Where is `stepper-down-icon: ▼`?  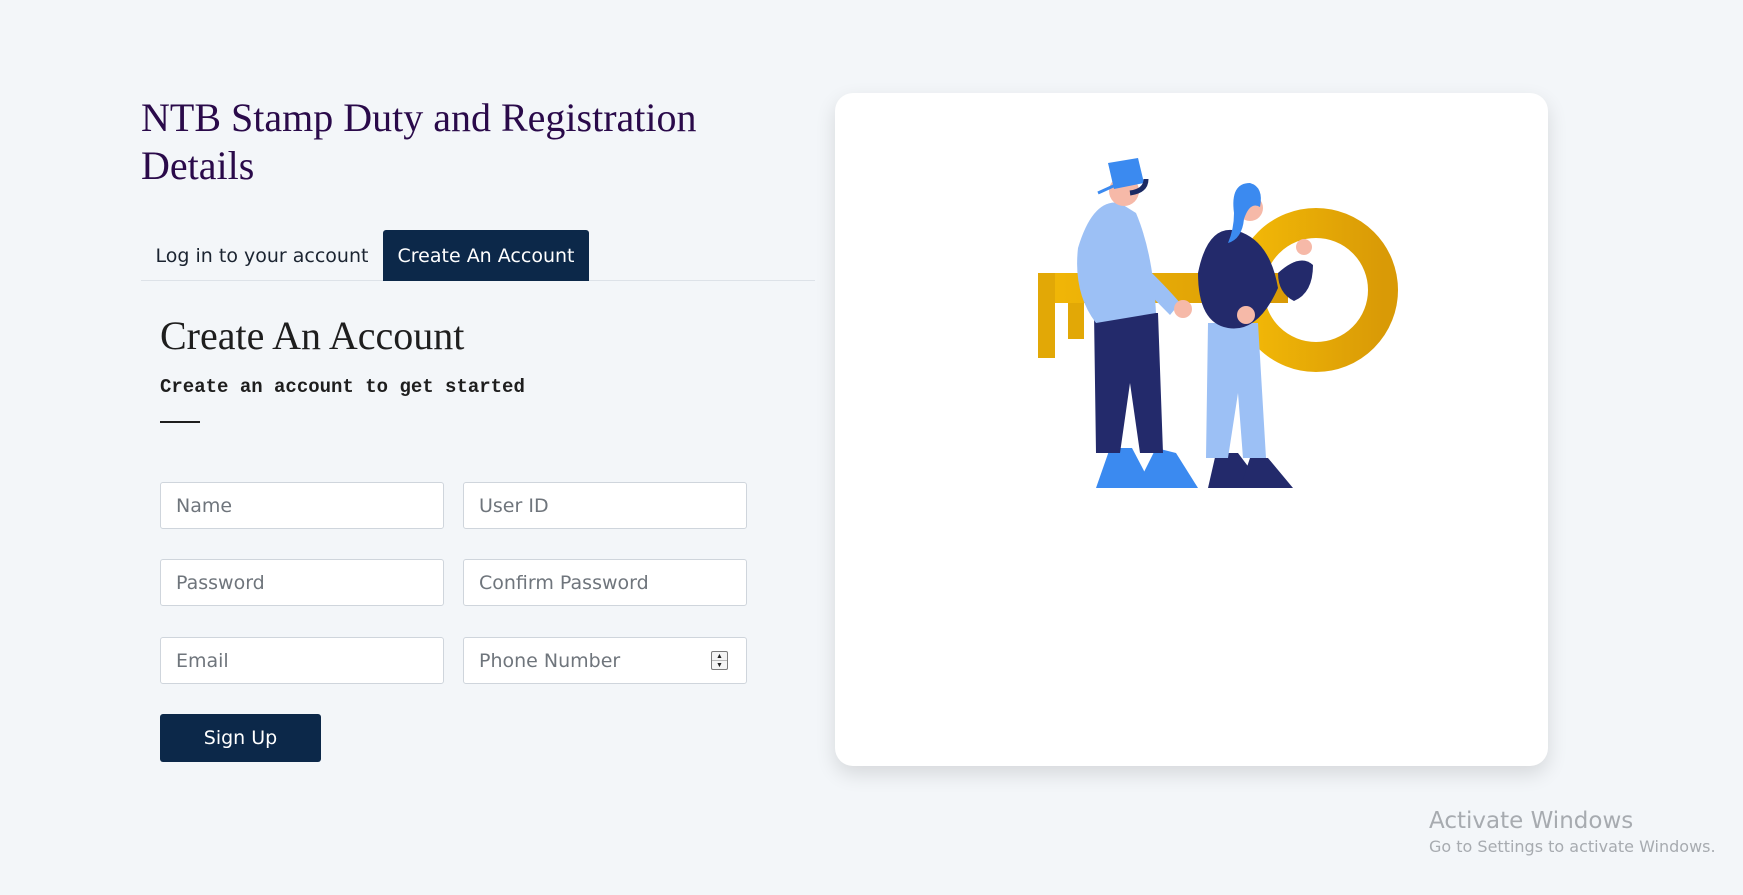 stepper-down-icon: ▼ is located at coordinates (719, 664).